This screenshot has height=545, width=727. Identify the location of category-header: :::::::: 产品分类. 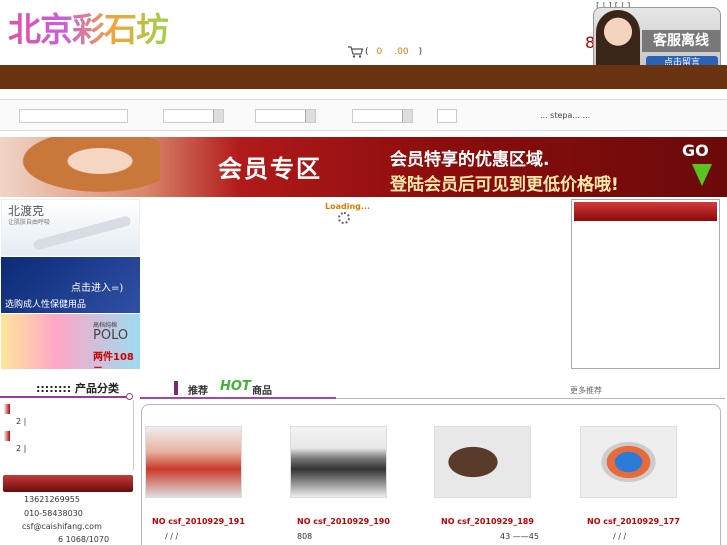
(66, 388).